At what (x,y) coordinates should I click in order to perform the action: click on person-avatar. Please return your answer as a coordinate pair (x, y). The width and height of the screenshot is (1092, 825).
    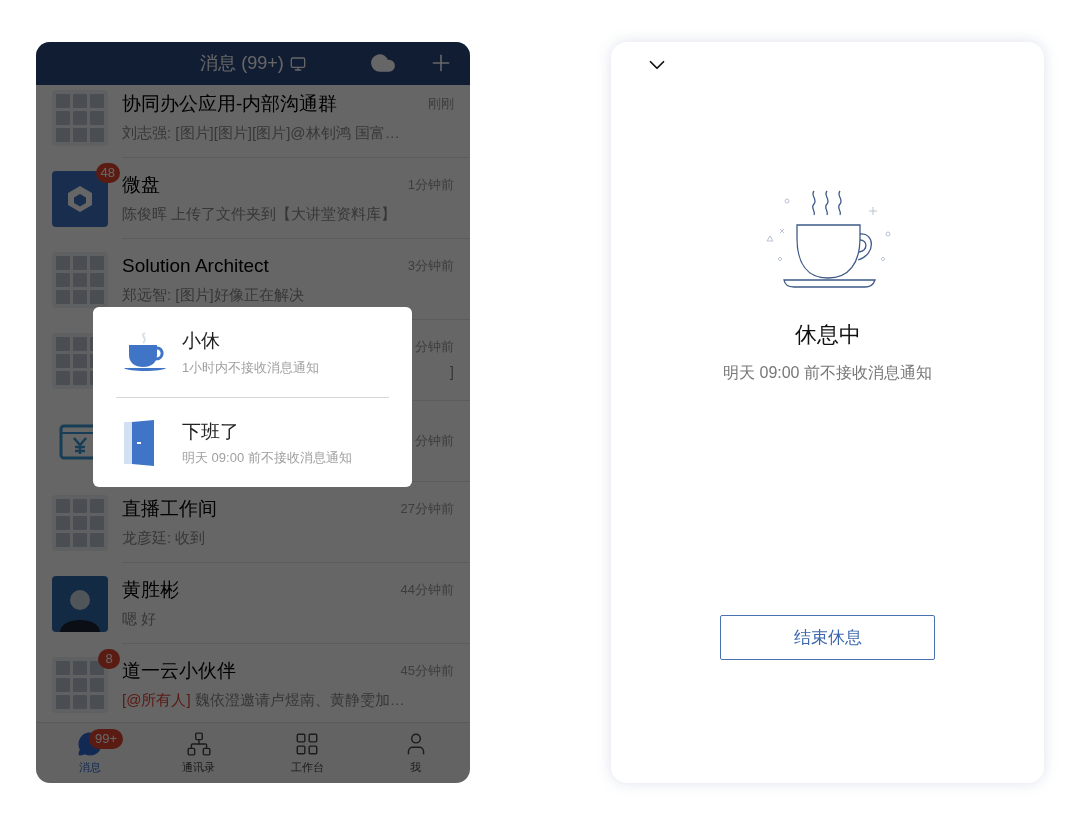
    Looking at the image, I should click on (80, 603).